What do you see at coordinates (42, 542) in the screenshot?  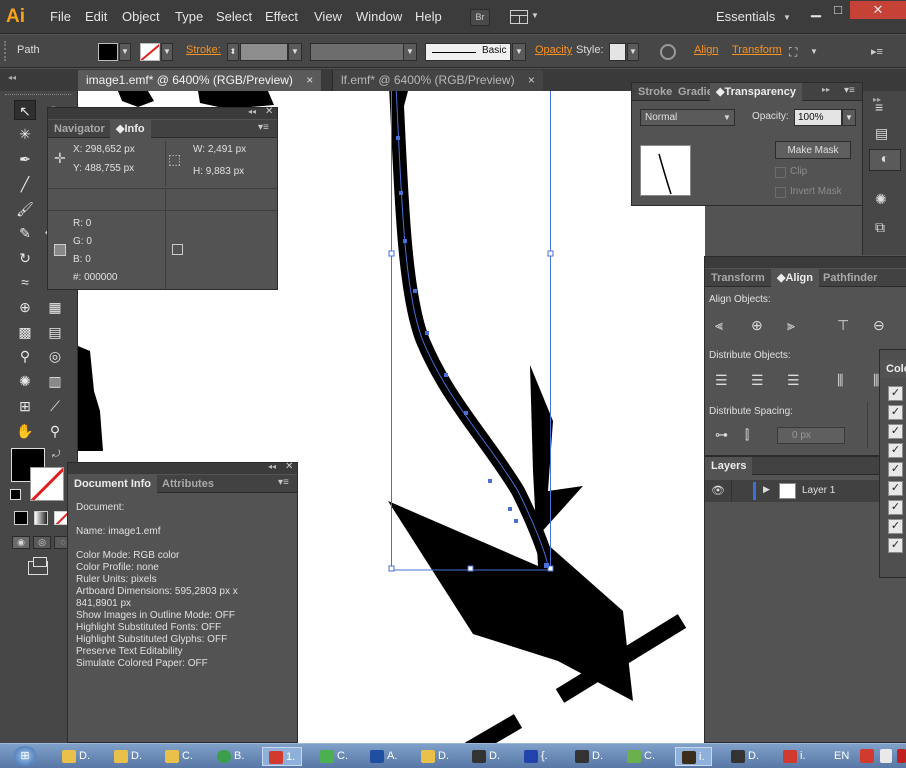 I see `draw-behind-icon: ◎` at bounding box center [42, 542].